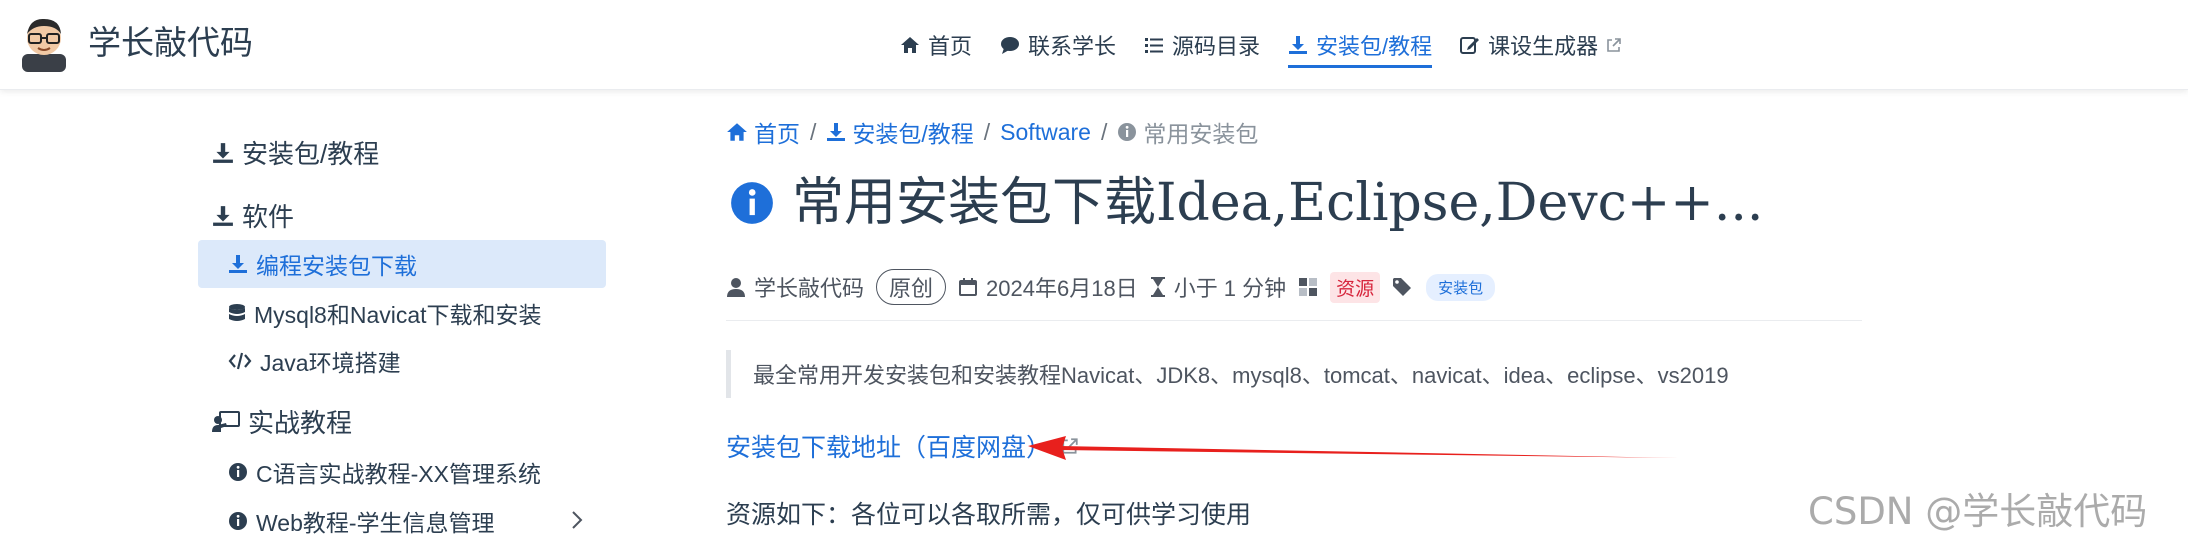  Describe the element at coordinates (1230, 288) in the screenshot. I see `reading-time-text: 小于 1 分钟` at that location.